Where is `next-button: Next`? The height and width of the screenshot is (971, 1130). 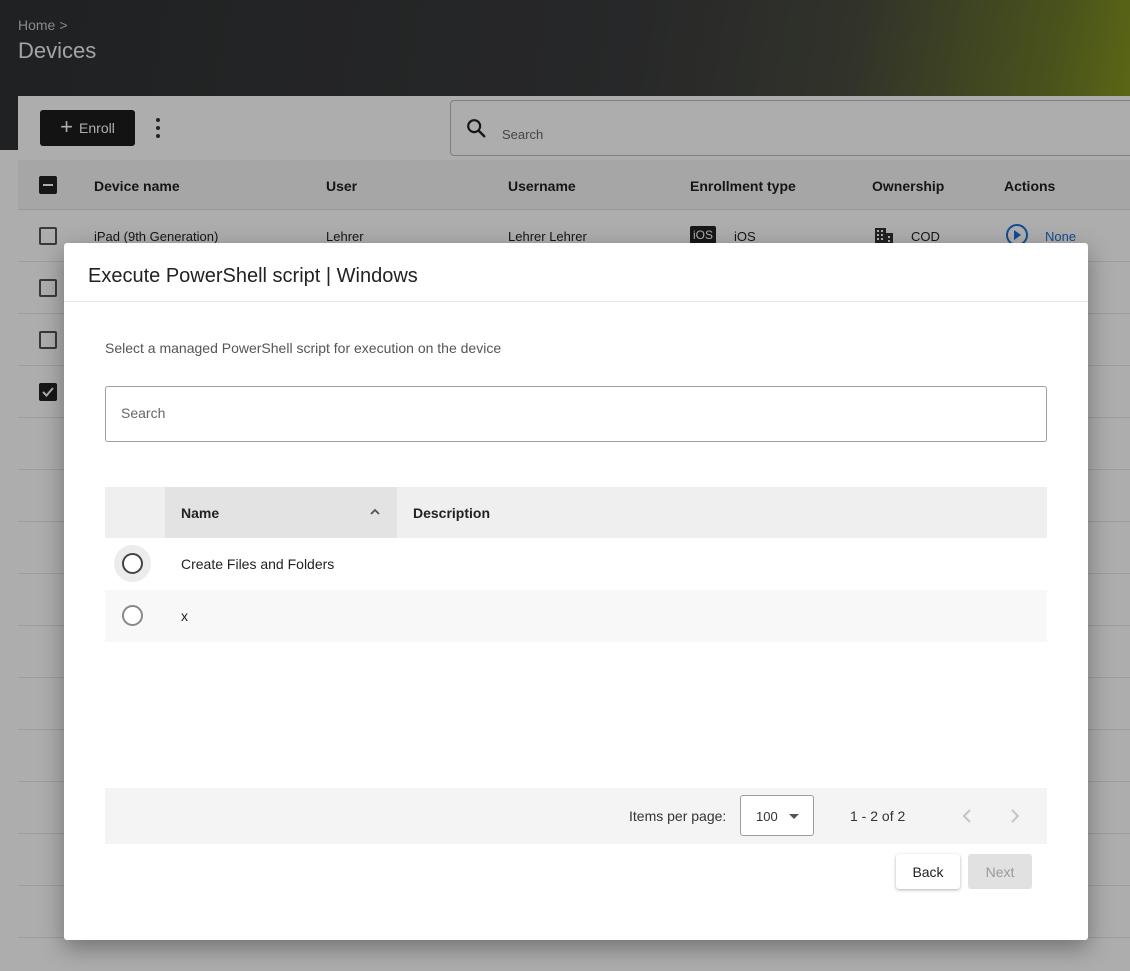 next-button: Next is located at coordinates (1000, 871).